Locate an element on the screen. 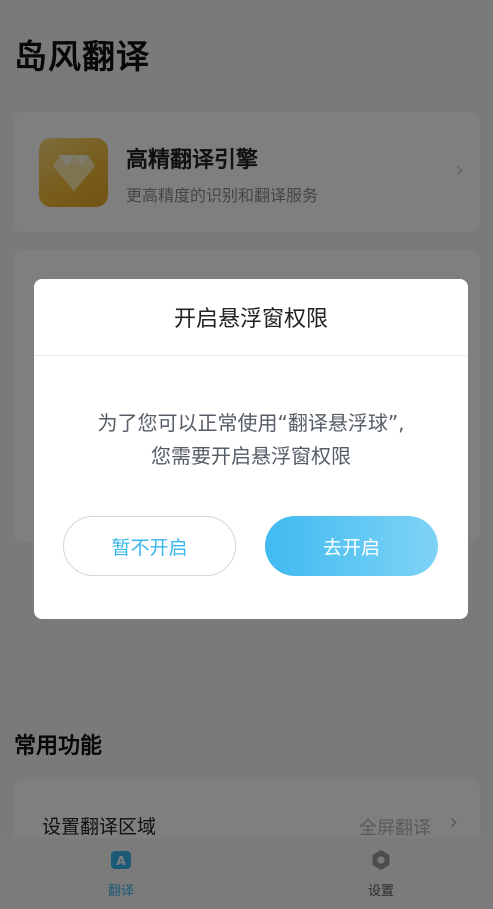 This screenshot has width=493, height=909. dialog-message-line2: 您需要开启悬浮窗权限 is located at coordinates (251, 456).